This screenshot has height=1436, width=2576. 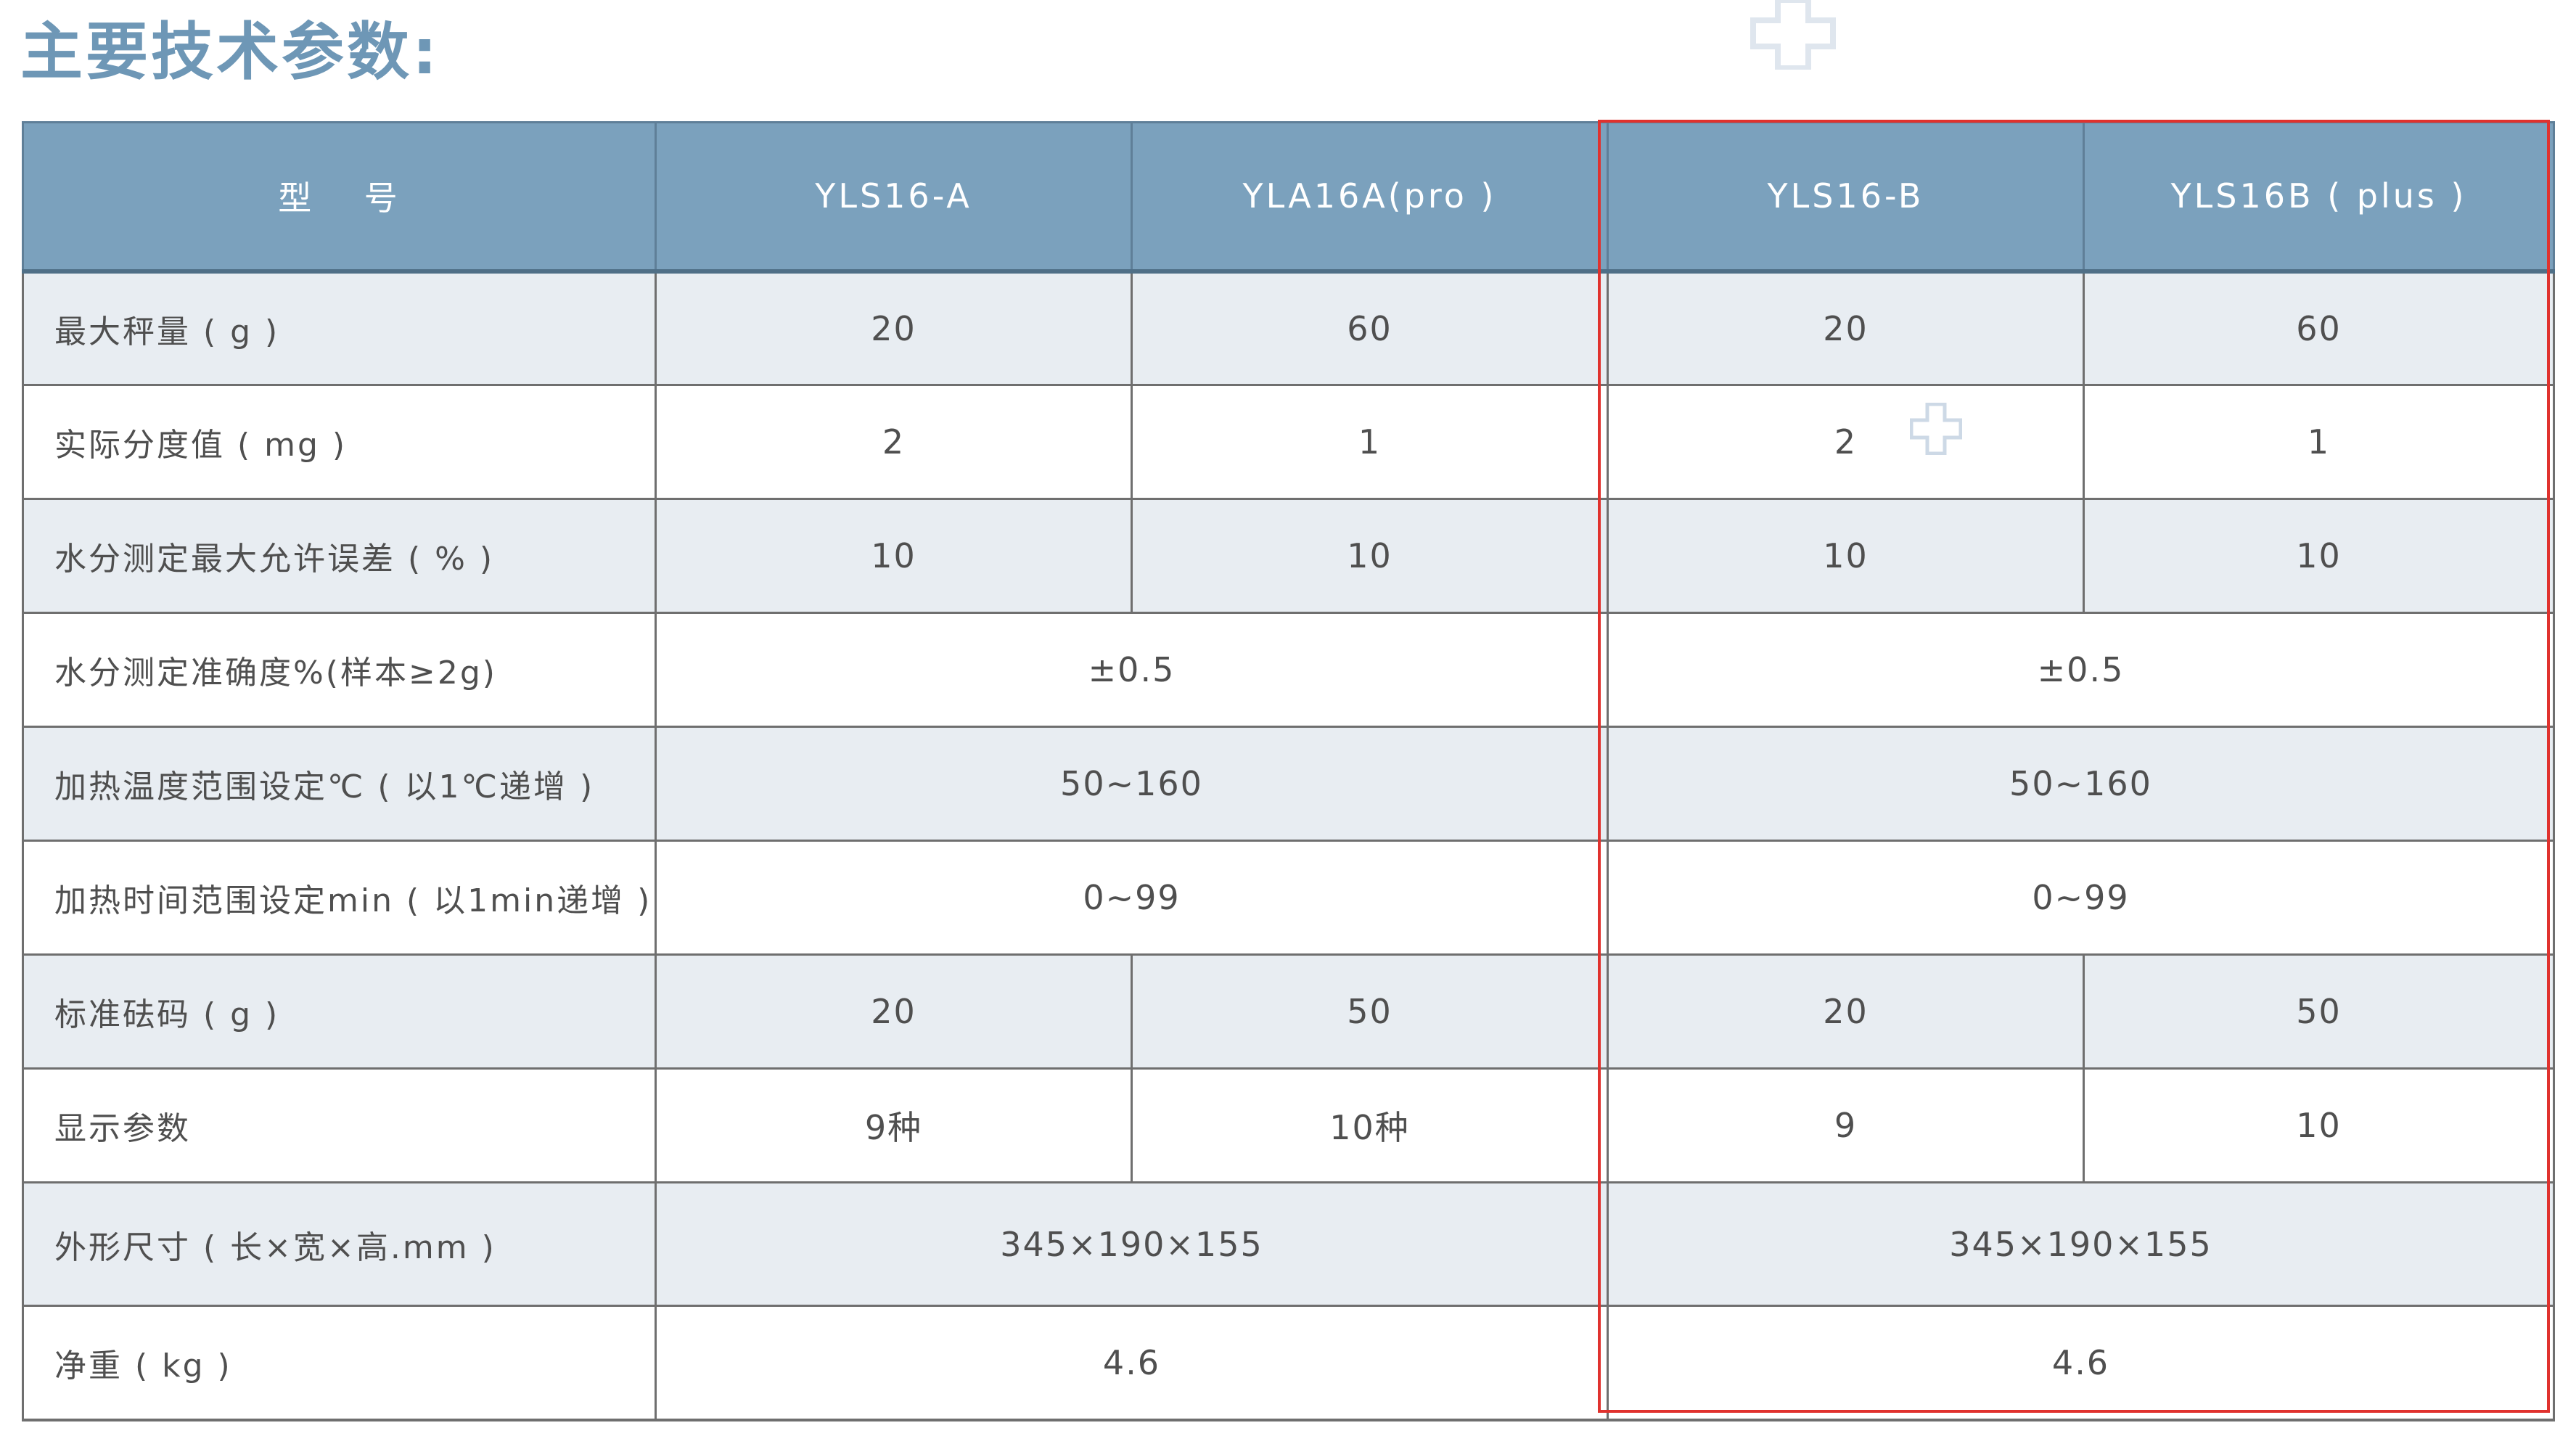 I want to click on row-label: 加热时间范围设定min ( 以1min递增 ), so click(x=339, y=898).